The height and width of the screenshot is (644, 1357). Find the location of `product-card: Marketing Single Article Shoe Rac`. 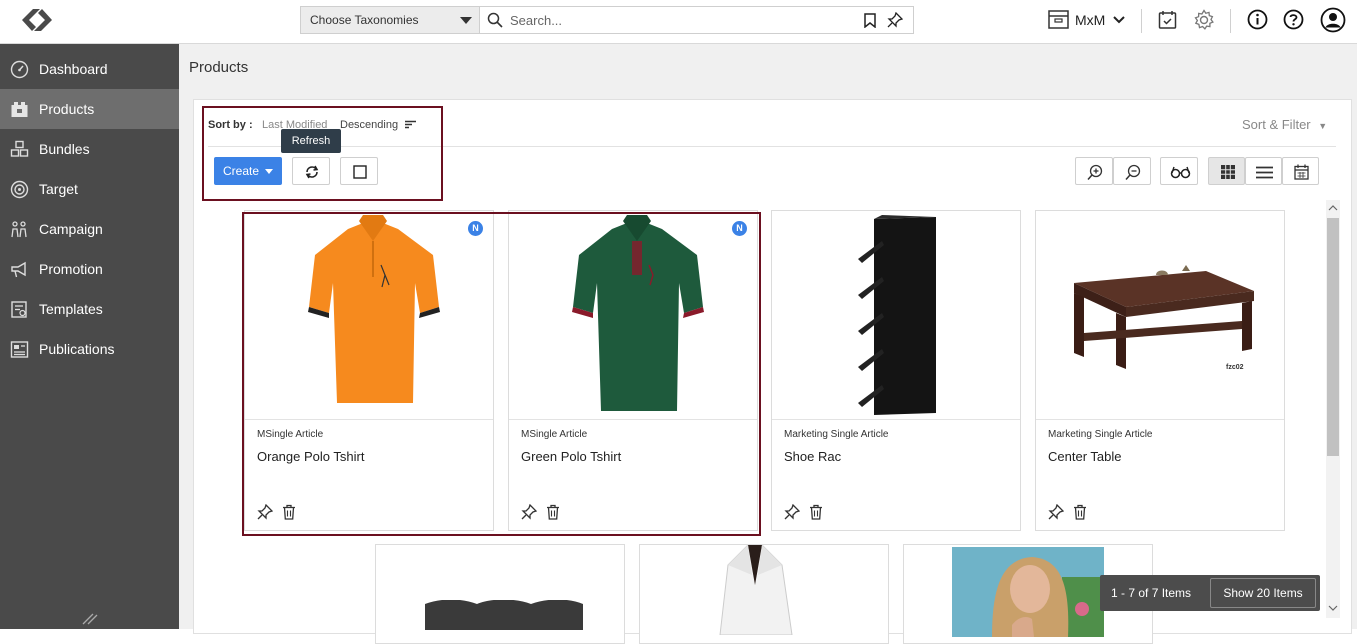

product-card: Marketing Single Article Shoe Rac is located at coordinates (896, 370).